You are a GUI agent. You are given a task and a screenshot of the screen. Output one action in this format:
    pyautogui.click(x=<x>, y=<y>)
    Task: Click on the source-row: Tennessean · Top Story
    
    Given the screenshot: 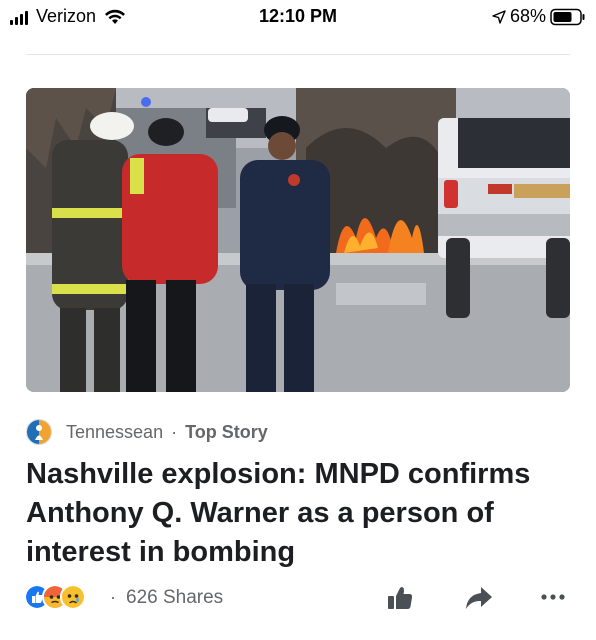 What is the action you would take?
    pyautogui.click(x=147, y=432)
    